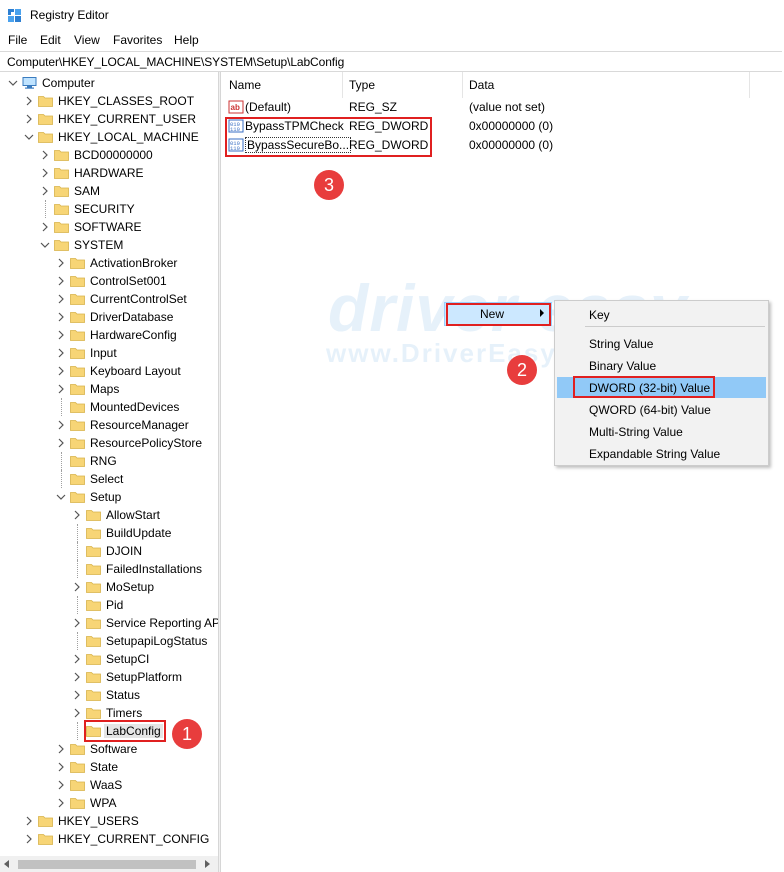 The height and width of the screenshot is (872, 784). Describe the element at coordinates (146, 443) in the screenshot. I see `tree-item-label: ResourcePolicyStore` at that location.